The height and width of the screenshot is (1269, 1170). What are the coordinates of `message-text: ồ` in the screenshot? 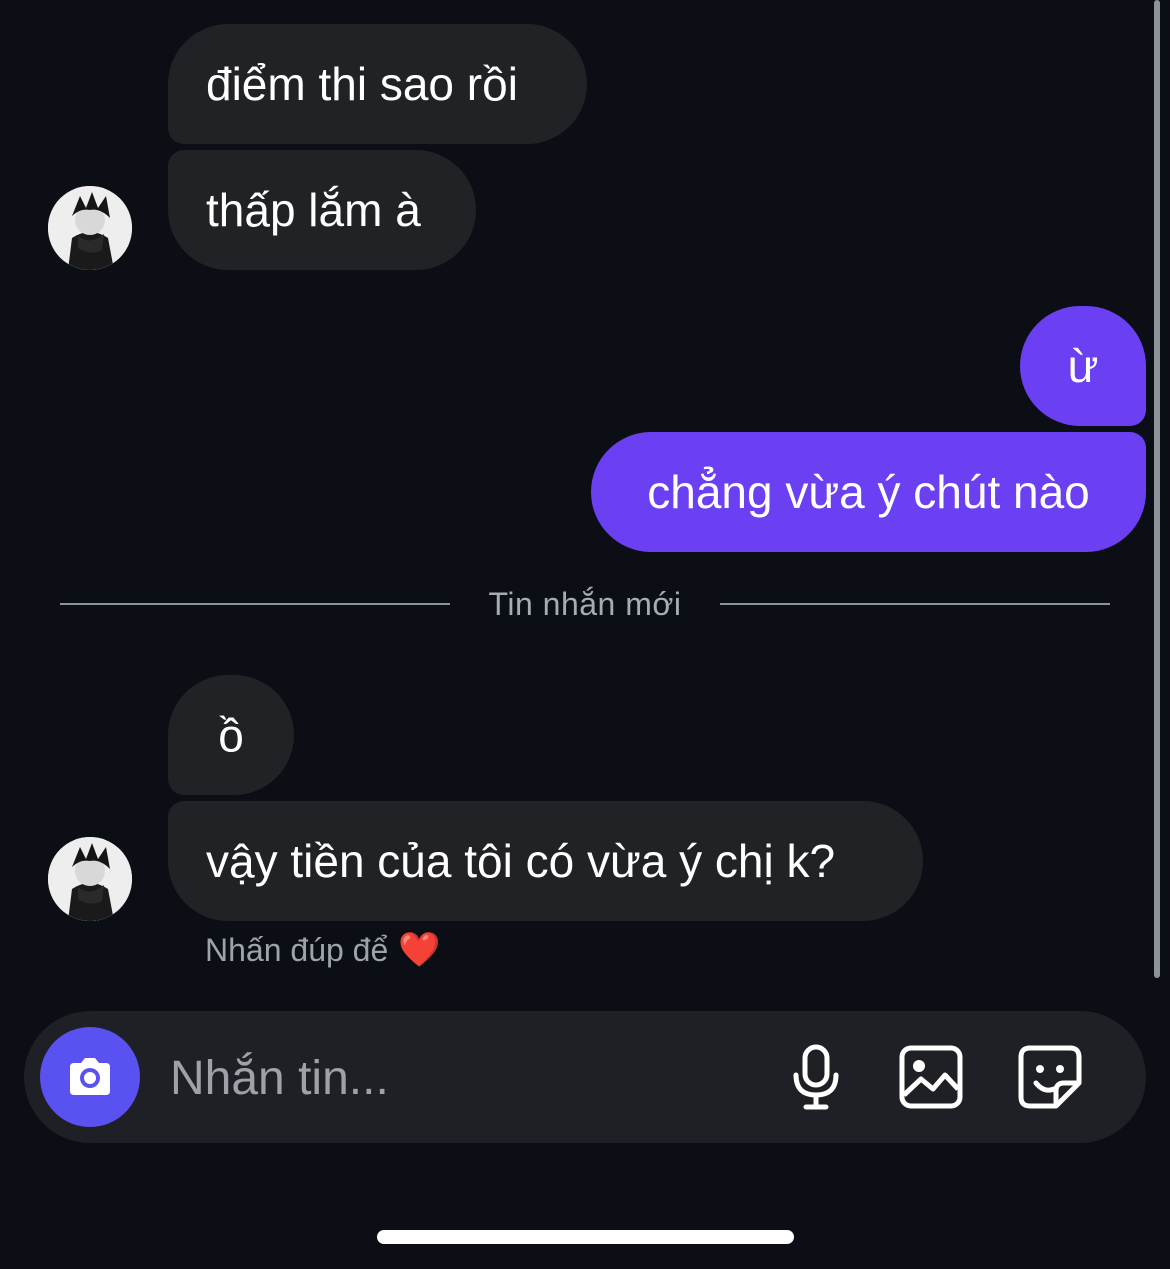 It's located at (231, 735).